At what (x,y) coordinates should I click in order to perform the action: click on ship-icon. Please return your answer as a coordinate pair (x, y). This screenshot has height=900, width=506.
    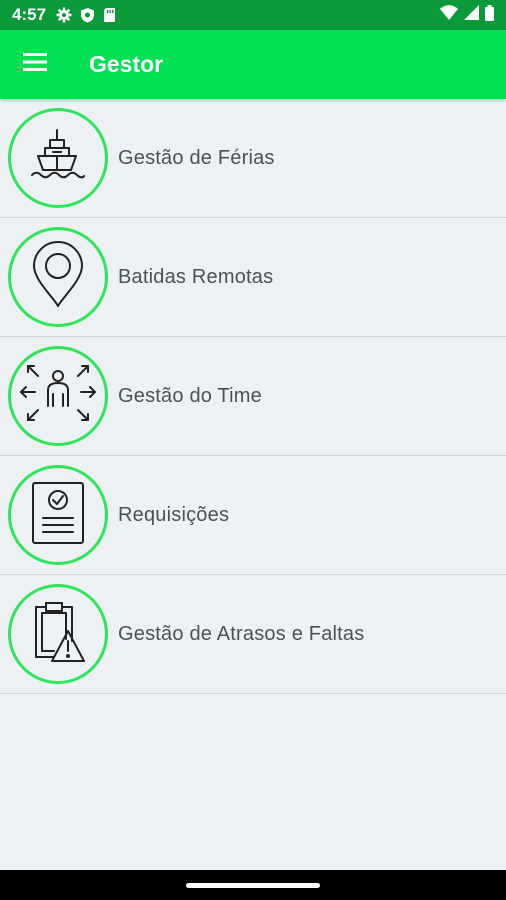
    Looking at the image, I should click on (58, 158).